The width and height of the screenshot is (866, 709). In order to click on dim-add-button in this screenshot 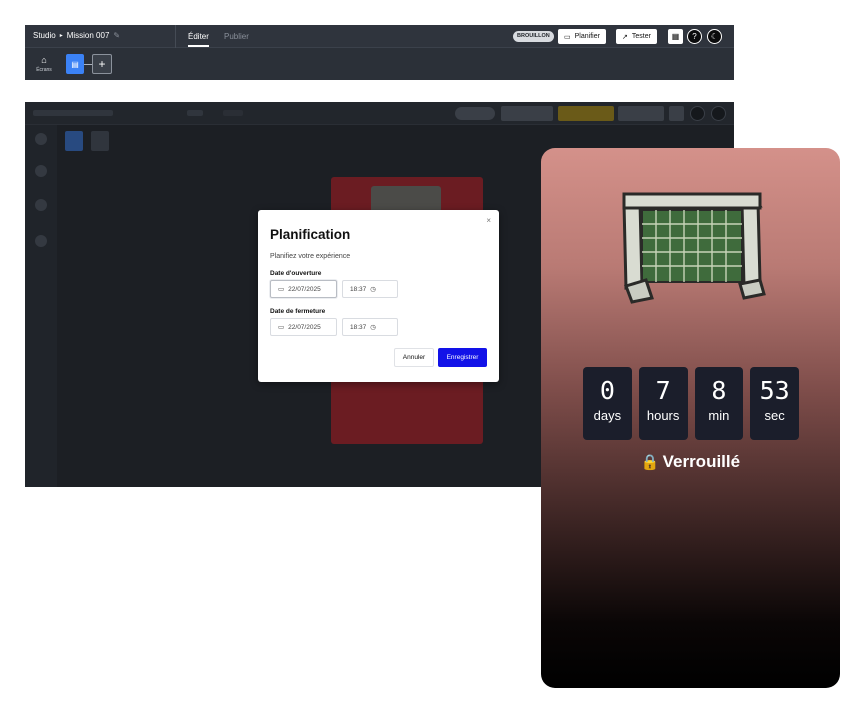, I will do `click(100, 141)`.